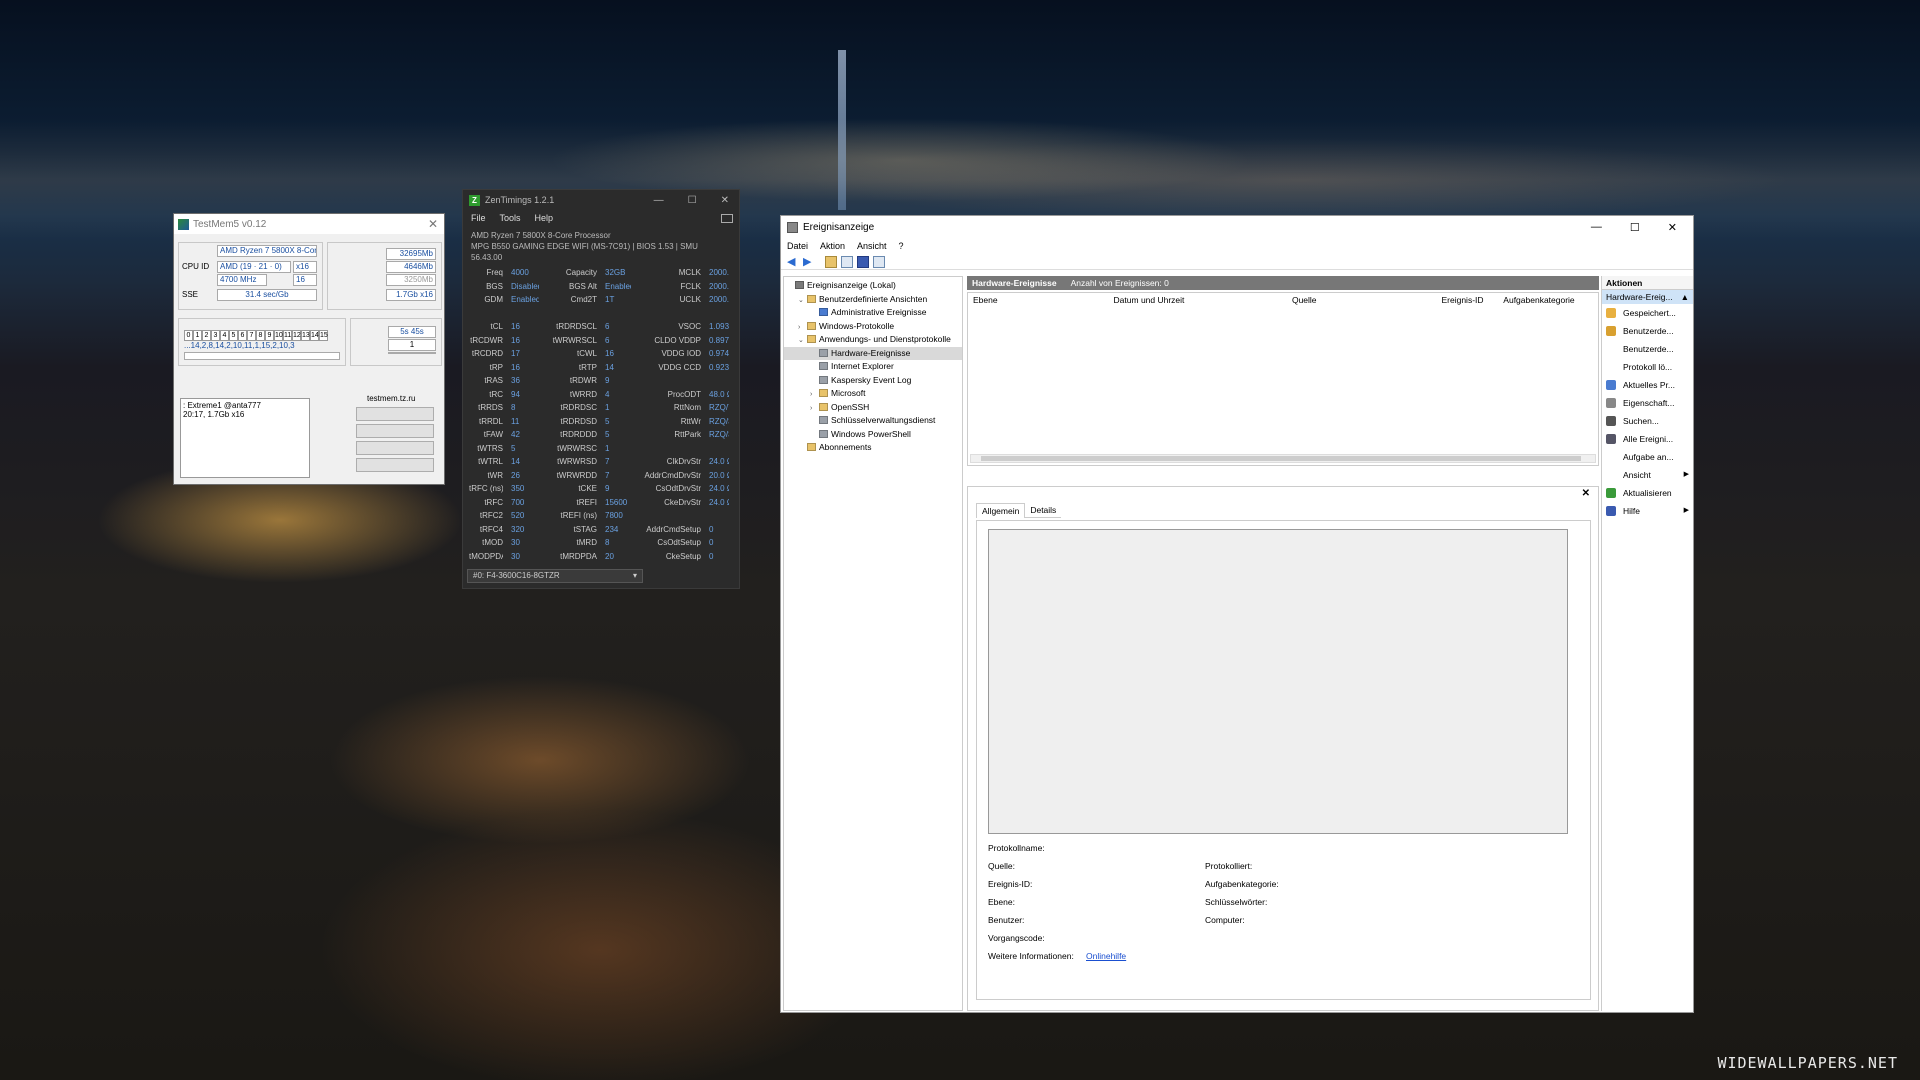 The image size is (1920, 1080). I want to click on tab-details: Details, so click(1043, 510).